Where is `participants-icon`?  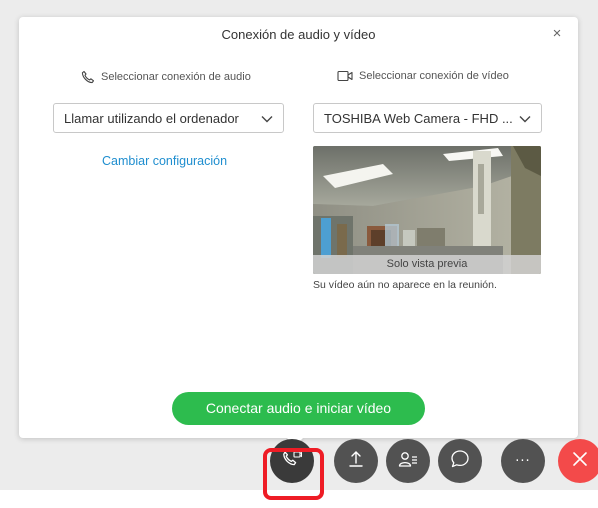 participants-icon is located at coordinates (408, 461).